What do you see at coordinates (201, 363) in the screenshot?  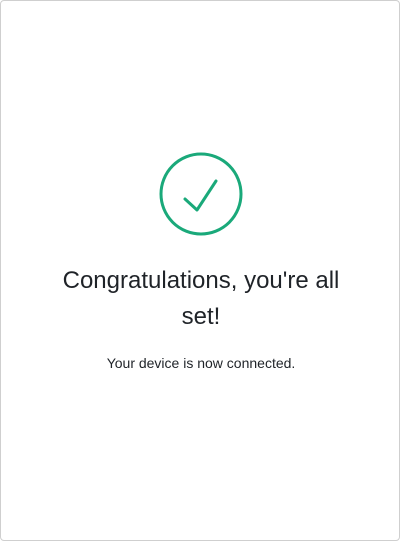 I see `success-message: Your device is now connected.` at bounding box center [201, 363].